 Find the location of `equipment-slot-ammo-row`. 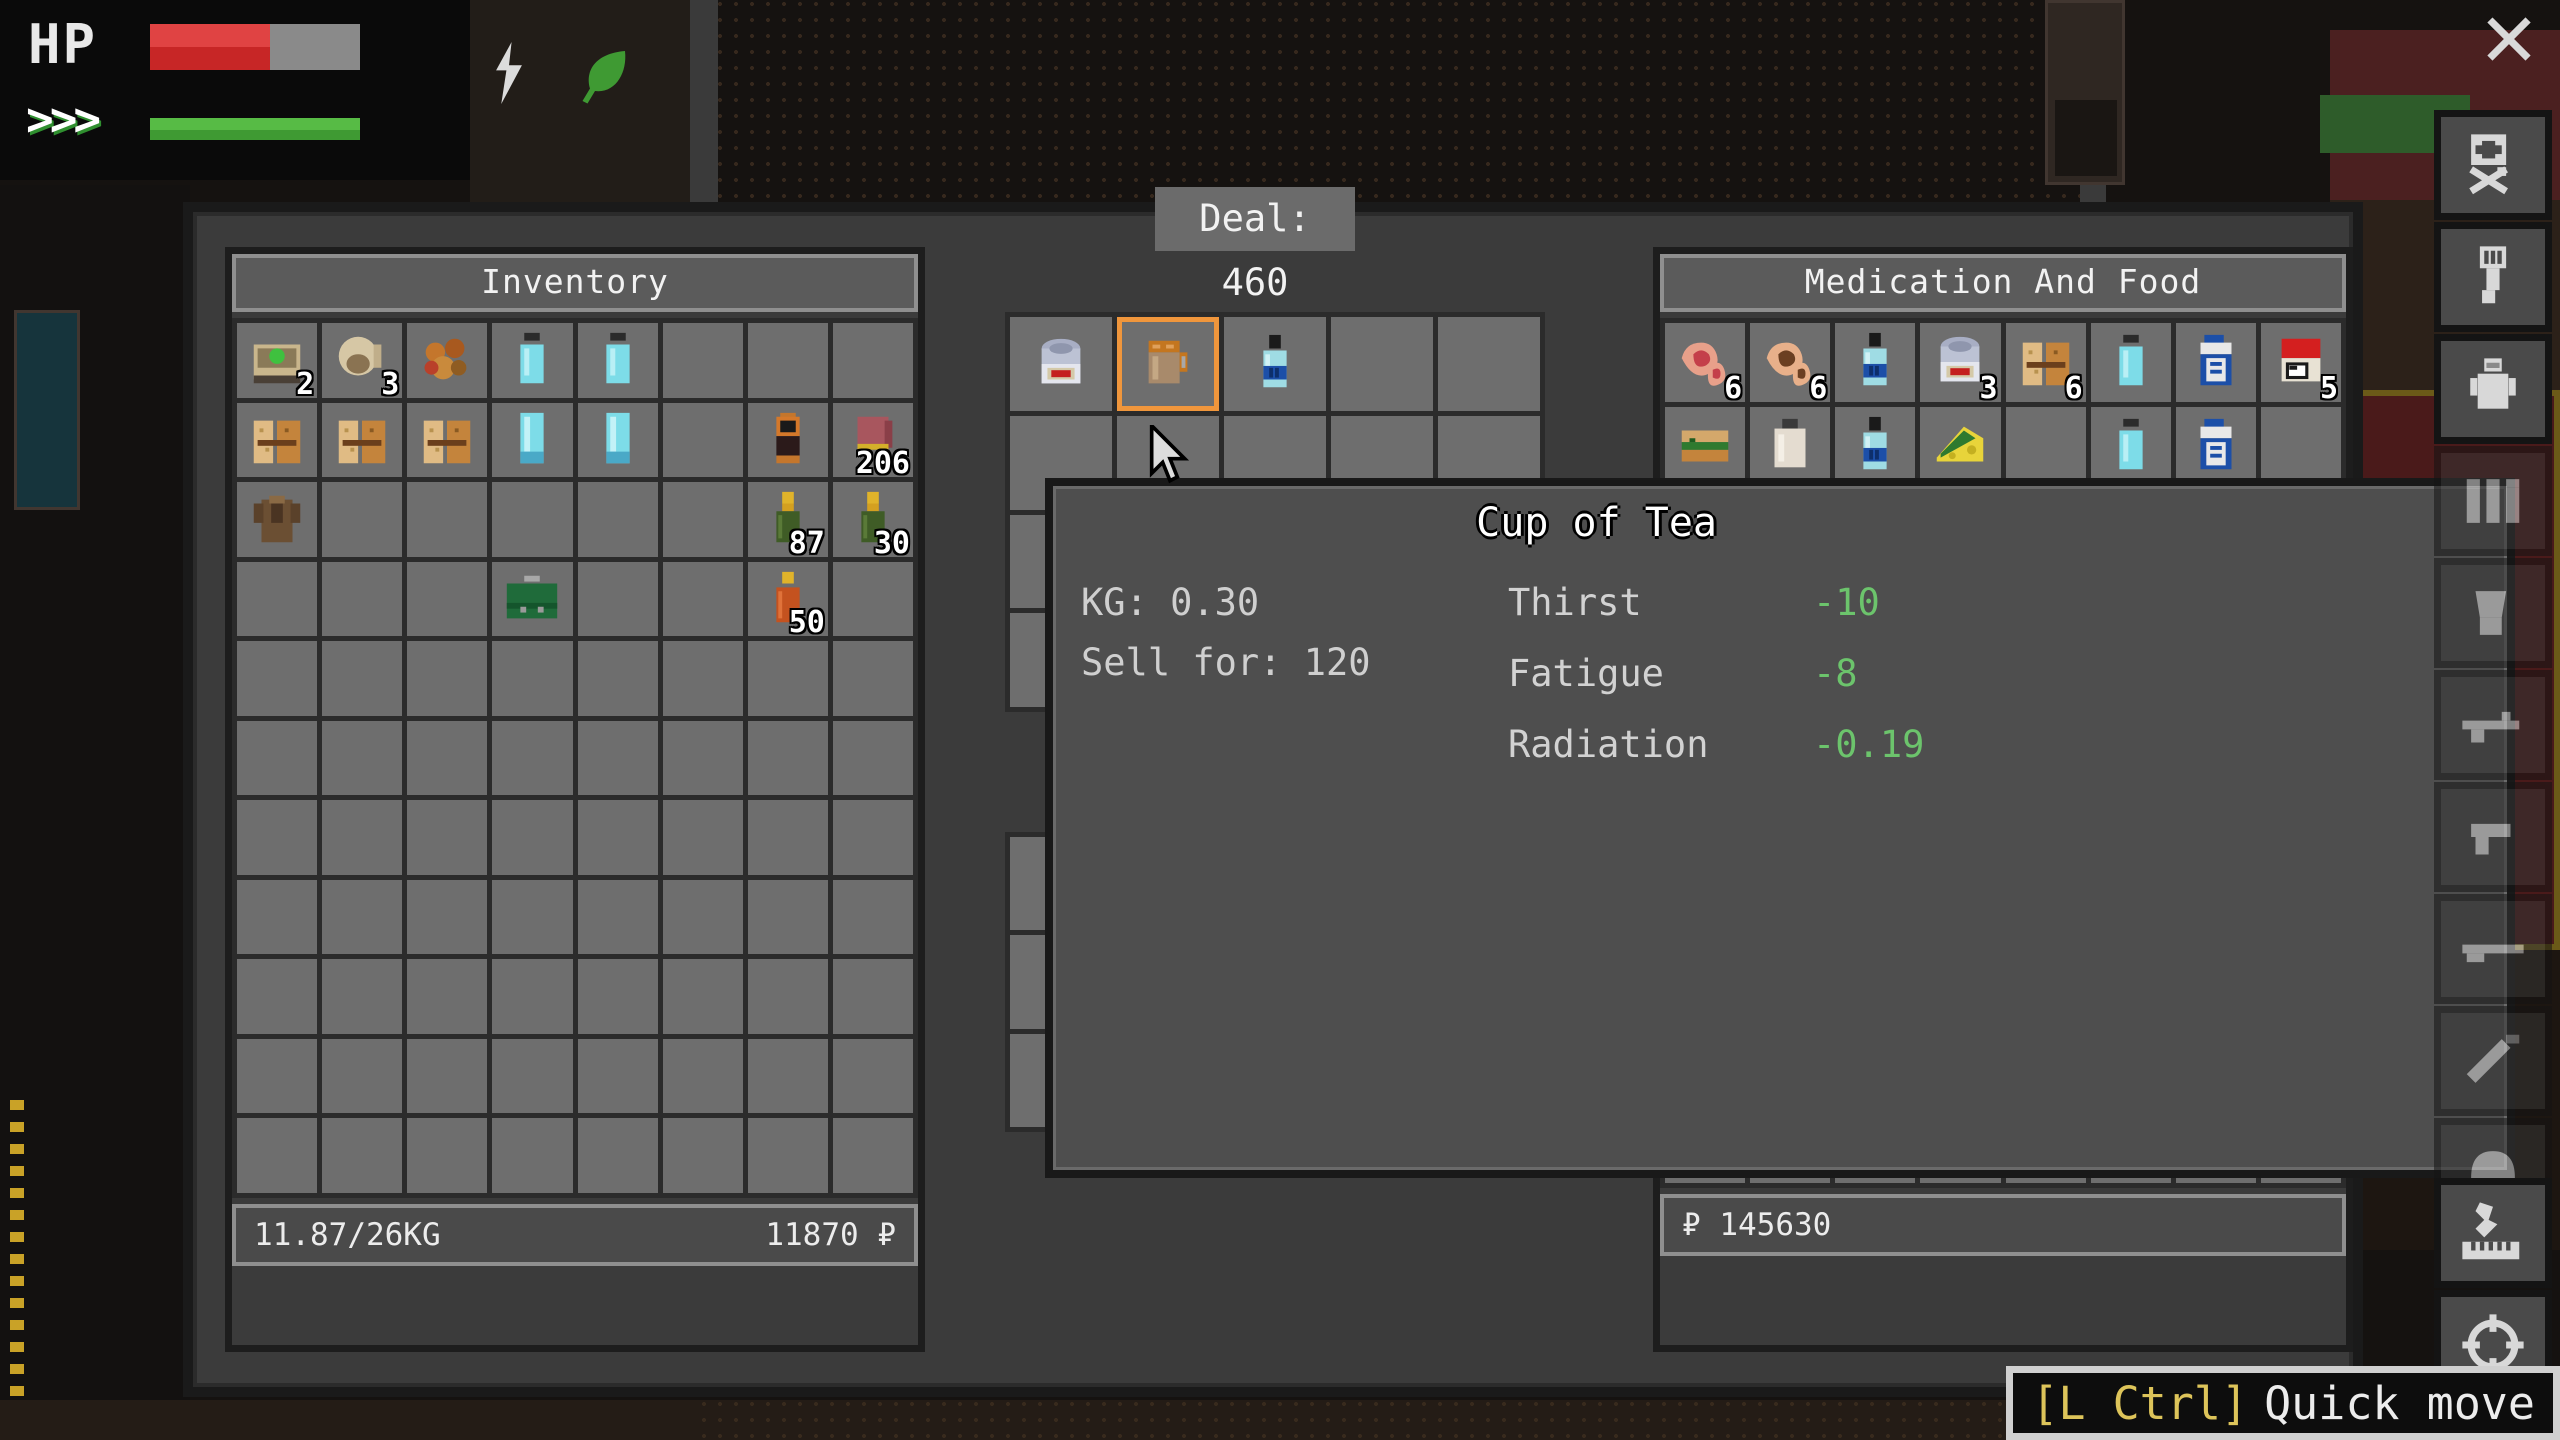

equipment-slot-ammo-row is located at coordinates (2493, 501).